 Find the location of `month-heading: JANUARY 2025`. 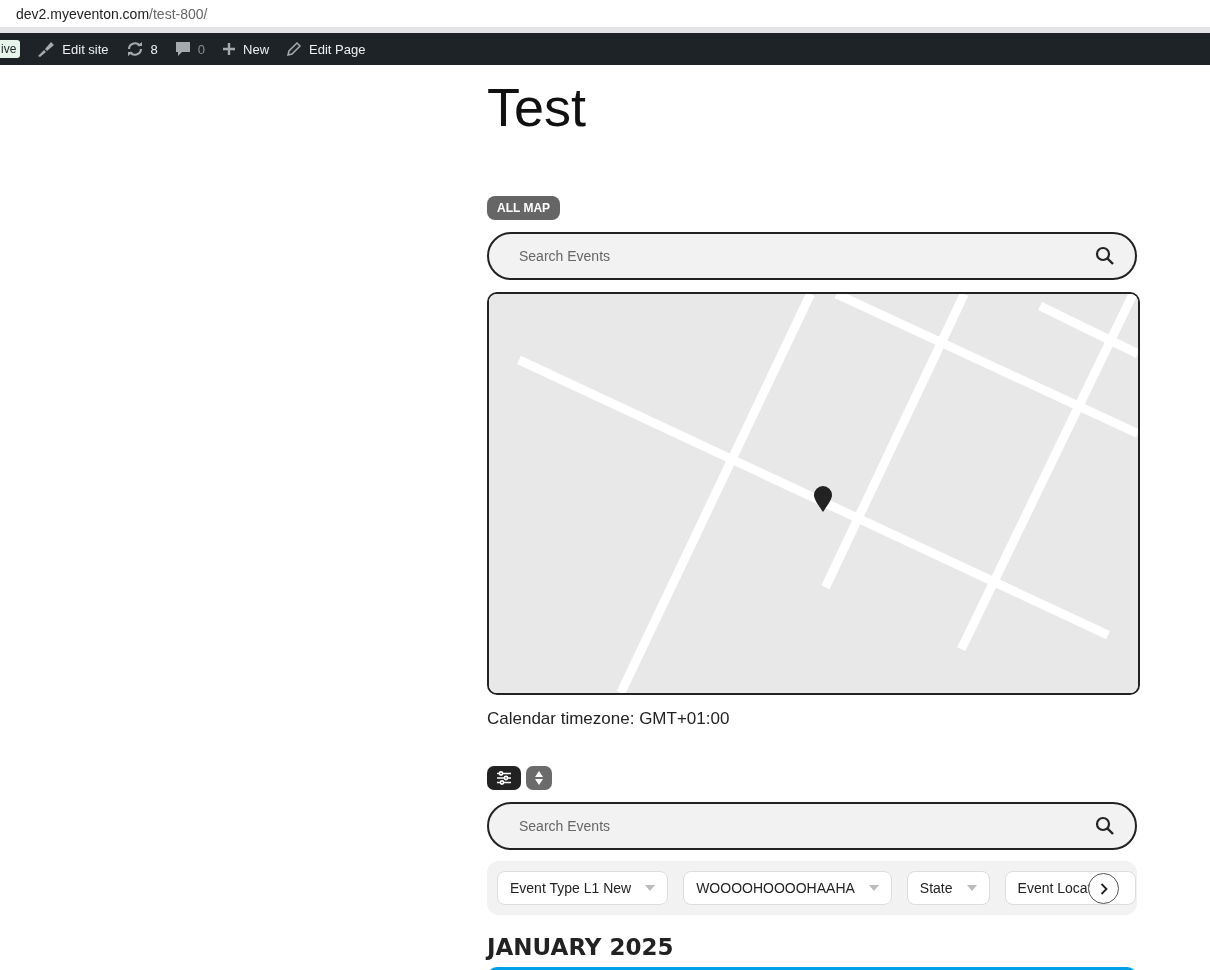

month-heading: JANUARY 2025 is located at coordinates (580, 947).